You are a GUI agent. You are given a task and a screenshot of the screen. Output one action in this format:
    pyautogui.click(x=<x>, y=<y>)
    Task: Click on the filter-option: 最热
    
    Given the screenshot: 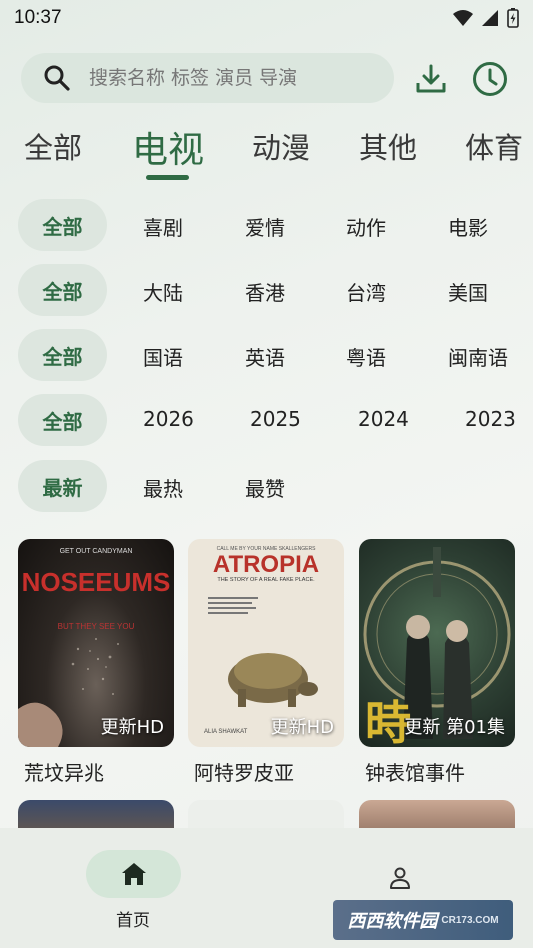 What is the action you would take?
    pyautogui.click(x=163, y=487)
    